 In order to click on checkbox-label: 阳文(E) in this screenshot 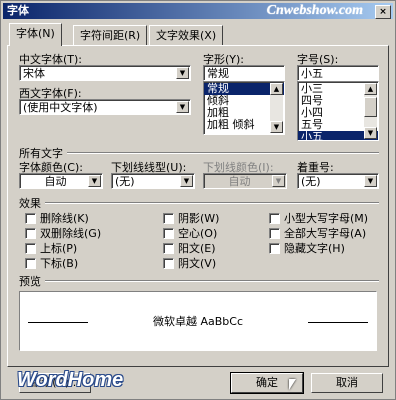, I will do `click(197, 248)`.